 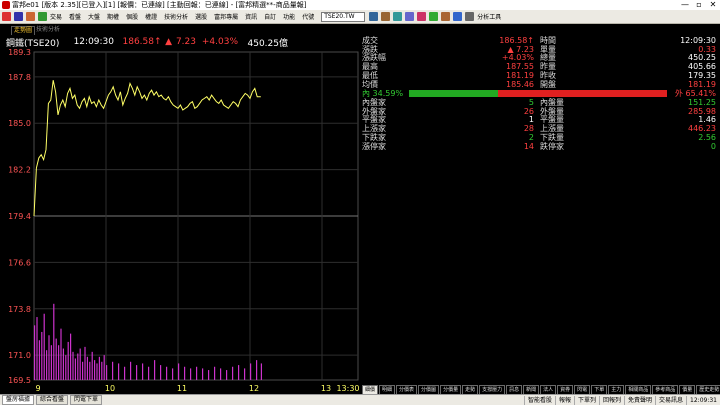 What do you see at coordinates (185, 42) in the screenshot?
I see `price-change: 7.23` at bounding box center [185, 42].